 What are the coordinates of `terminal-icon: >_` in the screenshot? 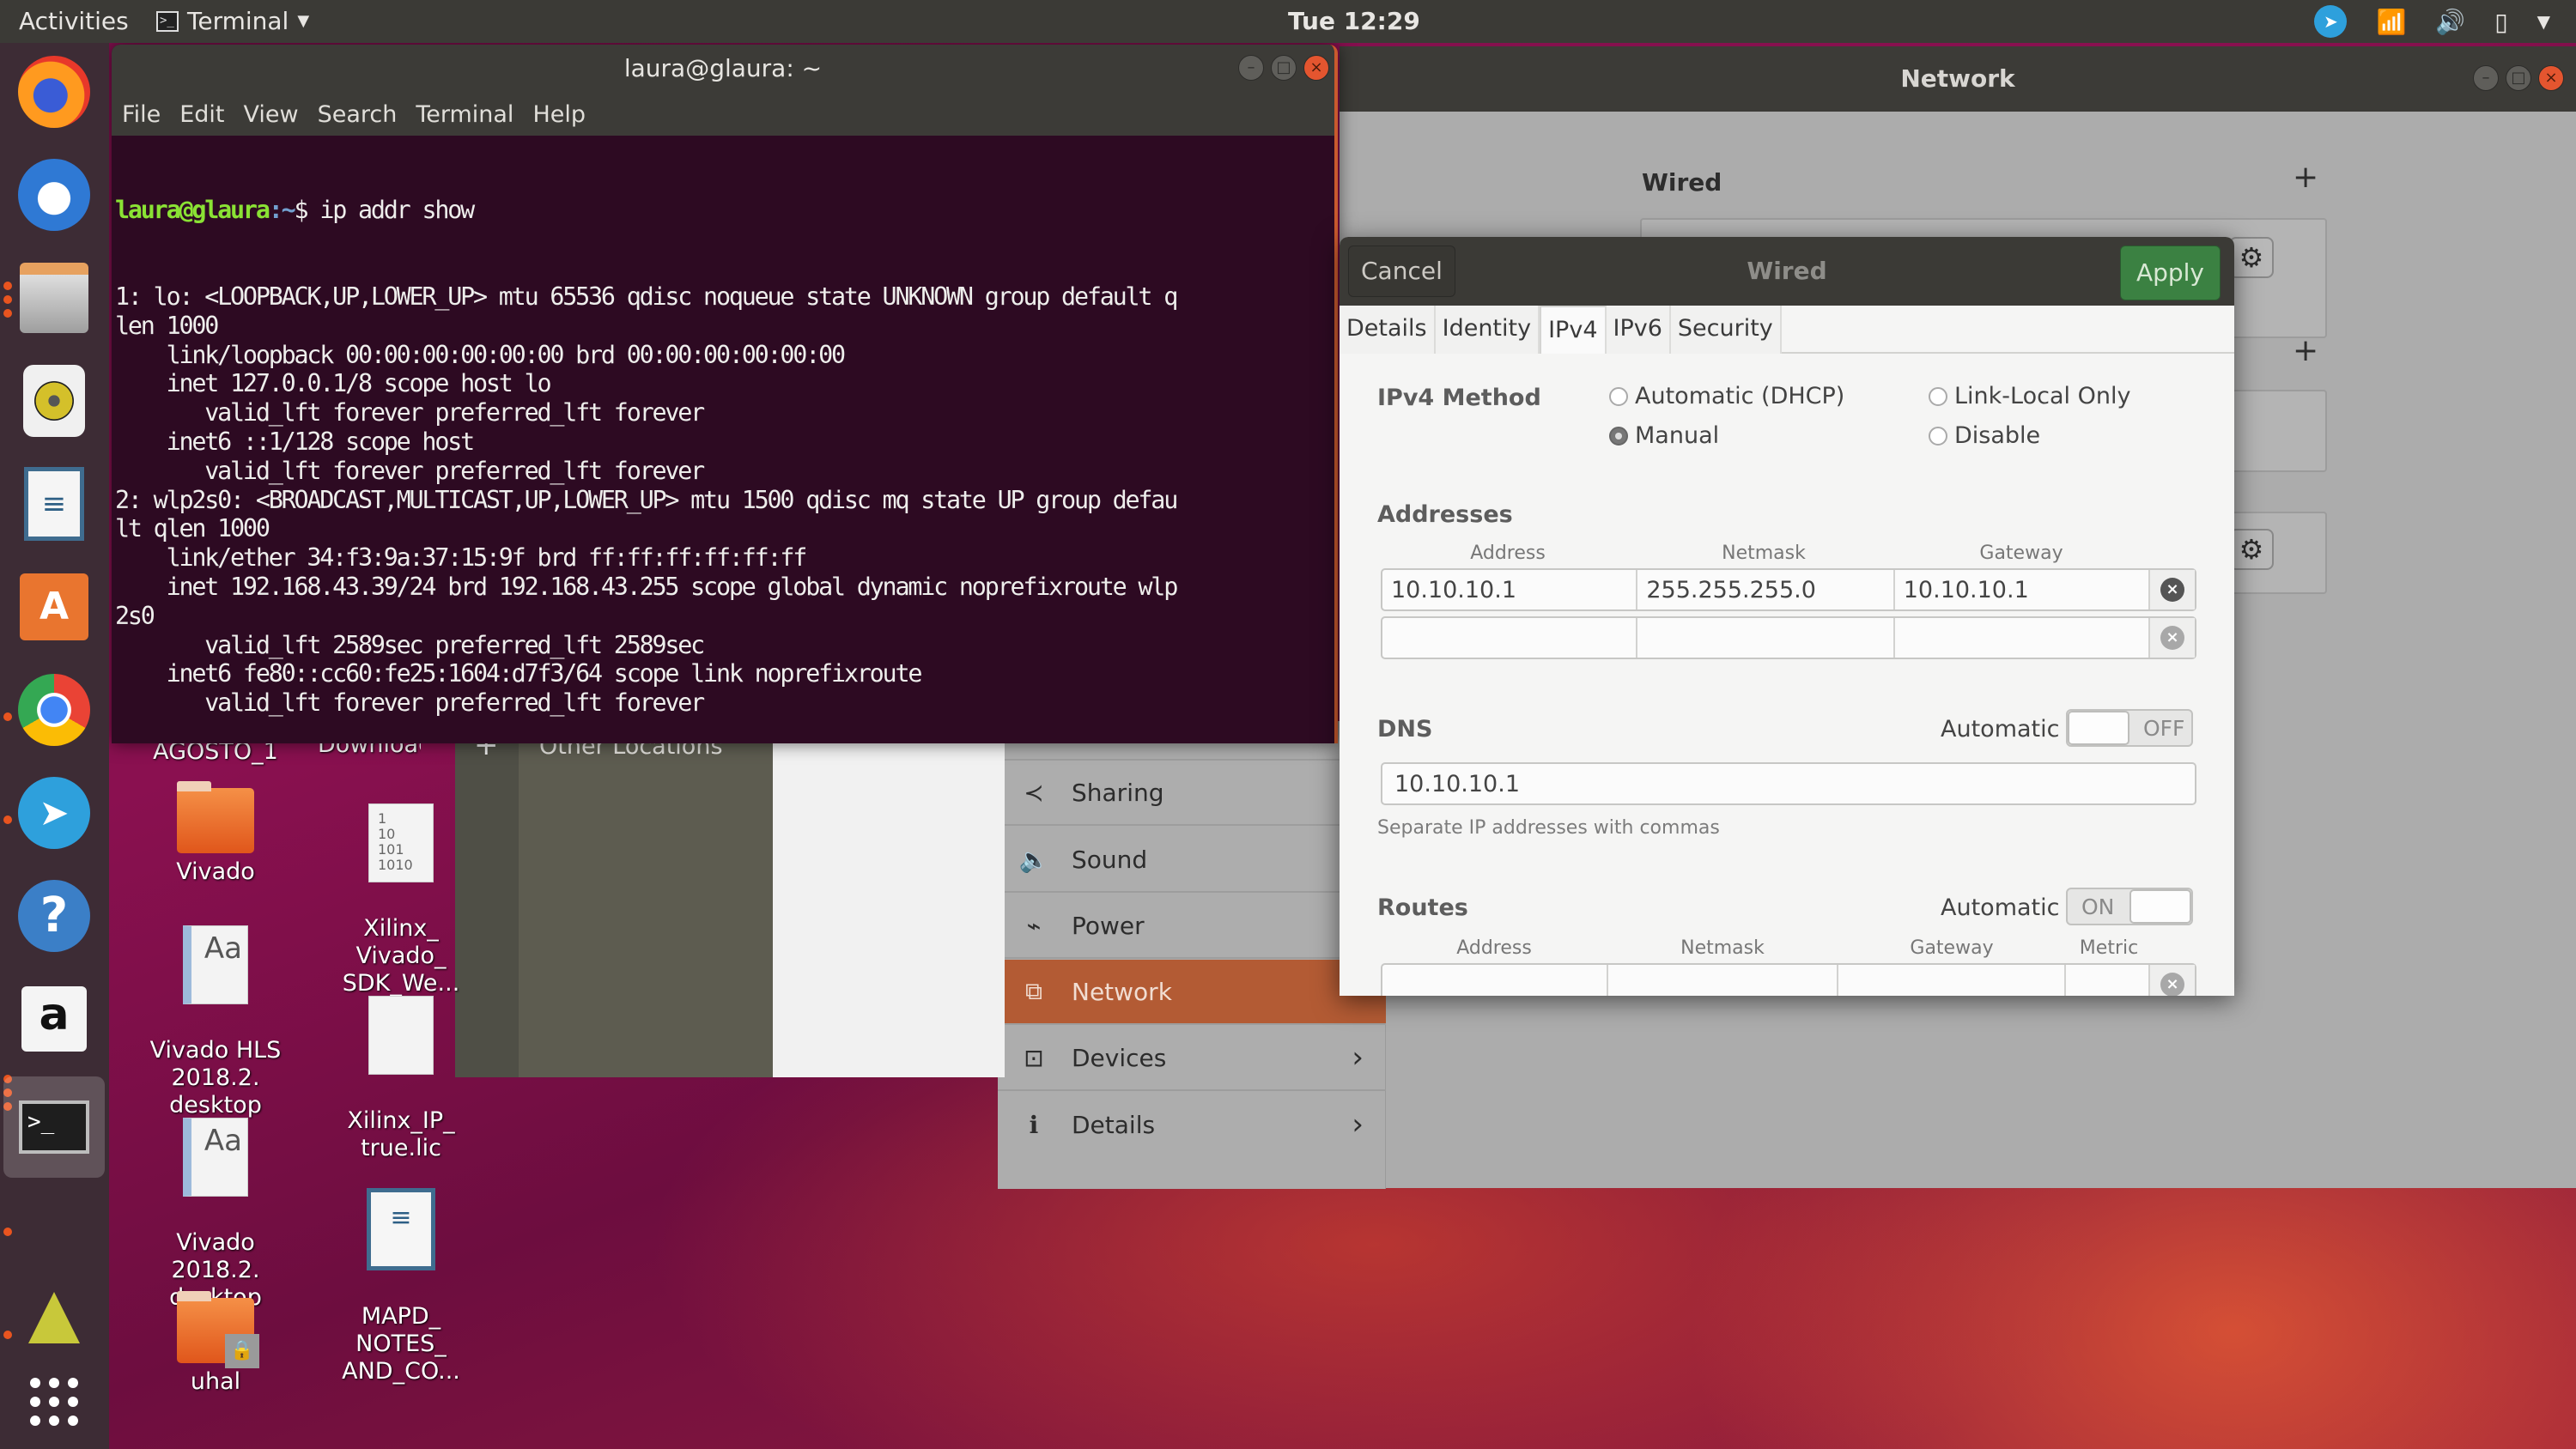 It's located at (167, 21).